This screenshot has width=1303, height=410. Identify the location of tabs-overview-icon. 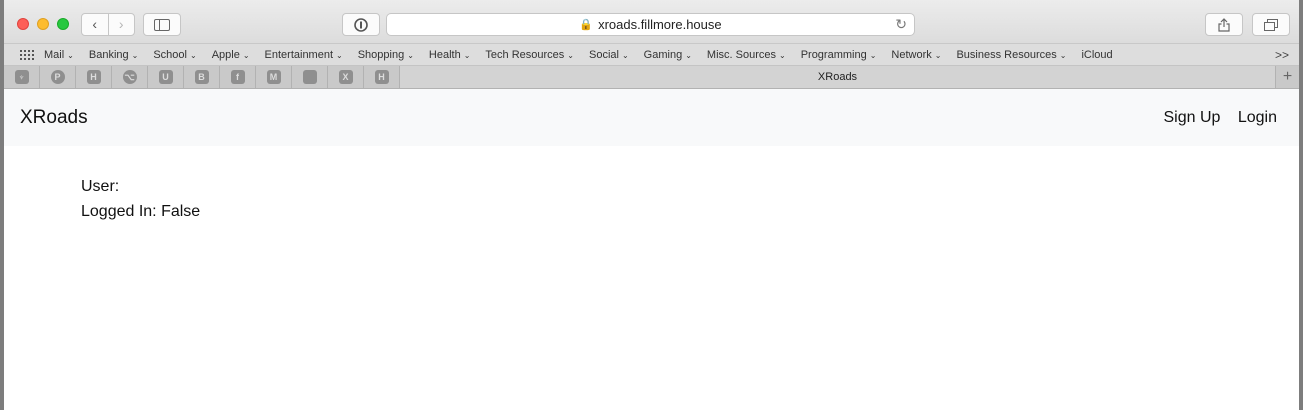
(1271, 24).